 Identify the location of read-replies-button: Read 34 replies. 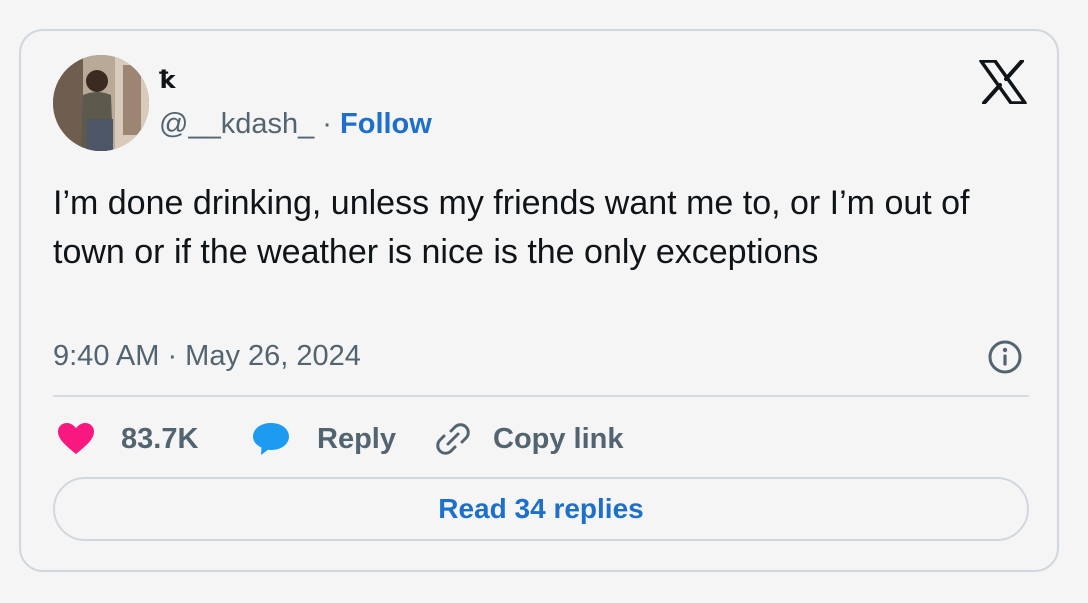
(541, 509).